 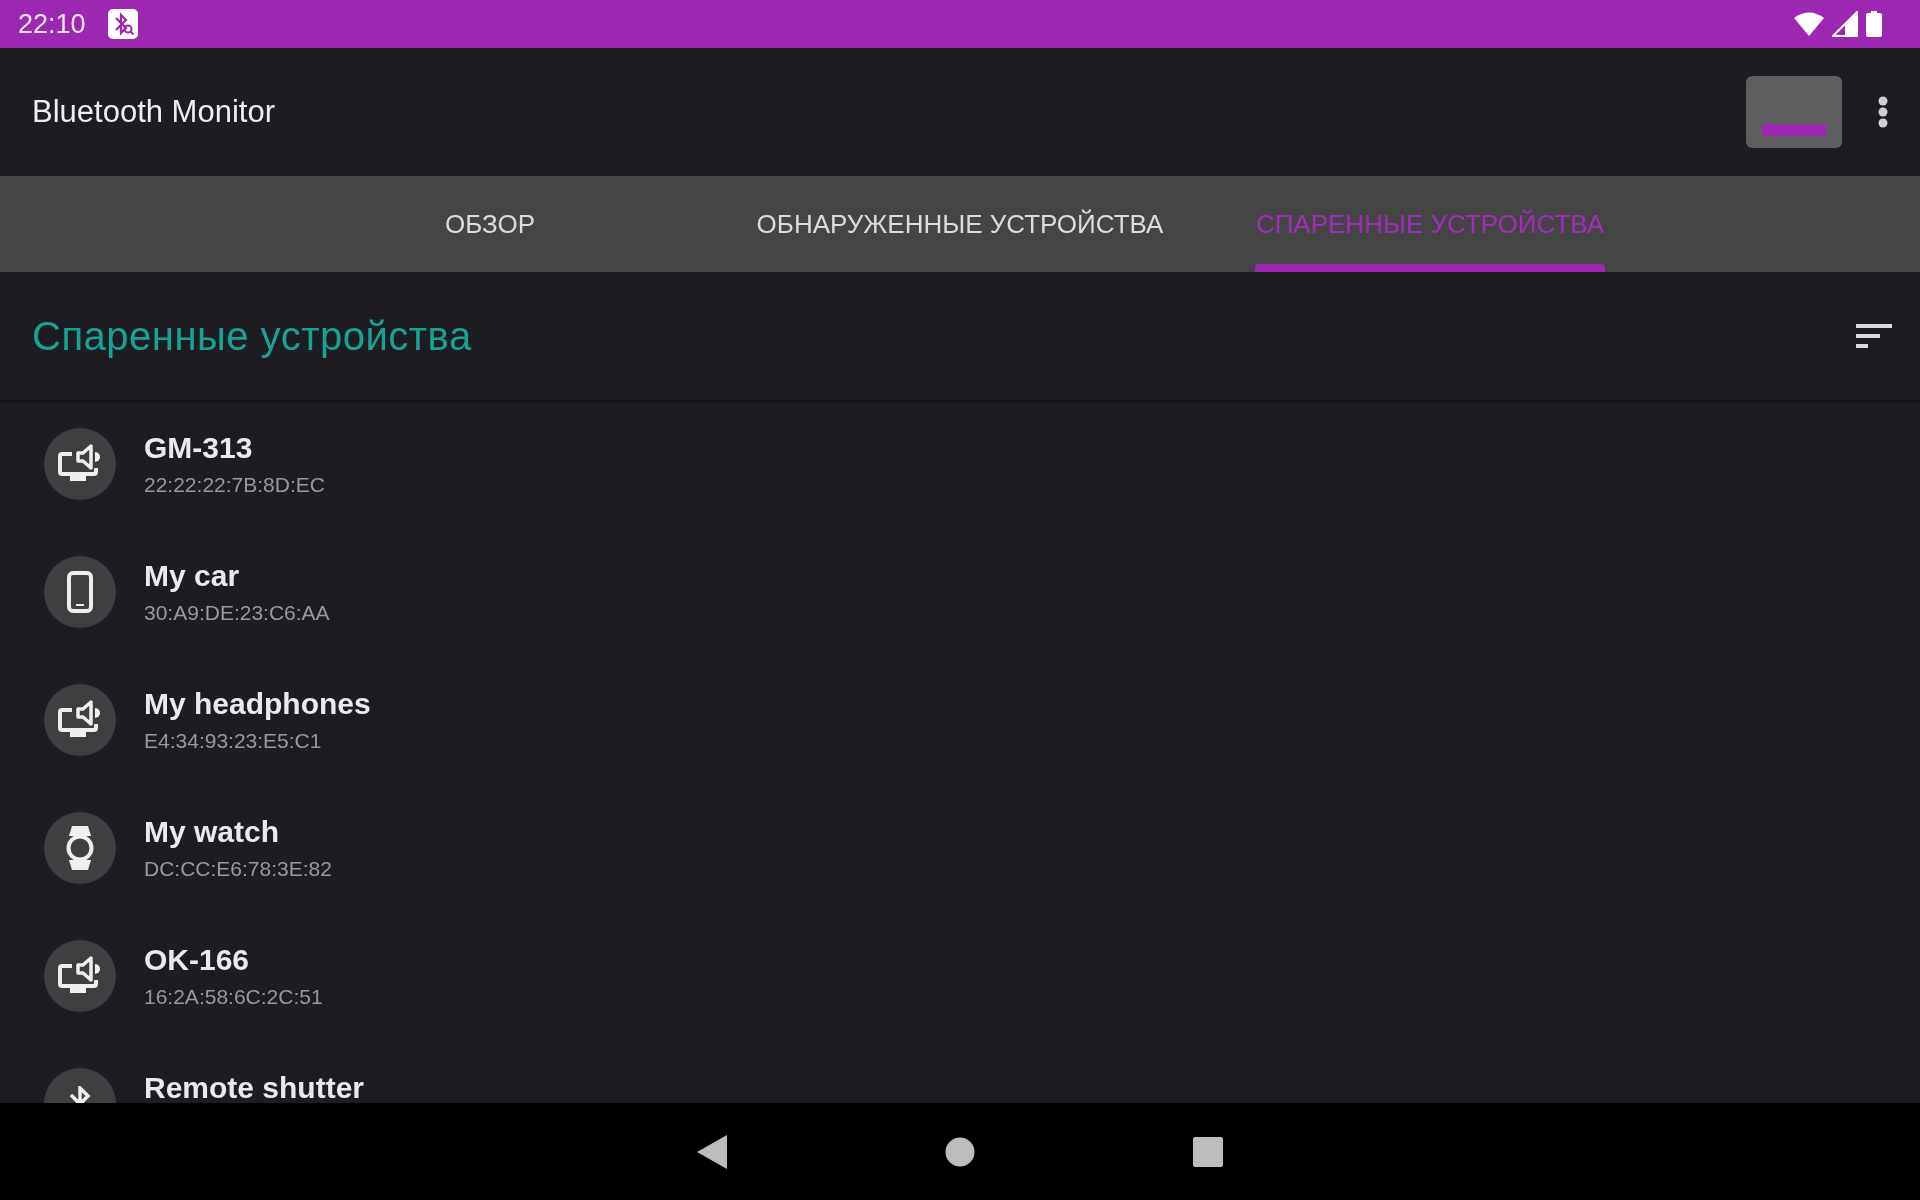 What do you see at coordinates (197, 960) in the screenshot?
I see `device-name: OK-166` at bounding box center [197, 960].